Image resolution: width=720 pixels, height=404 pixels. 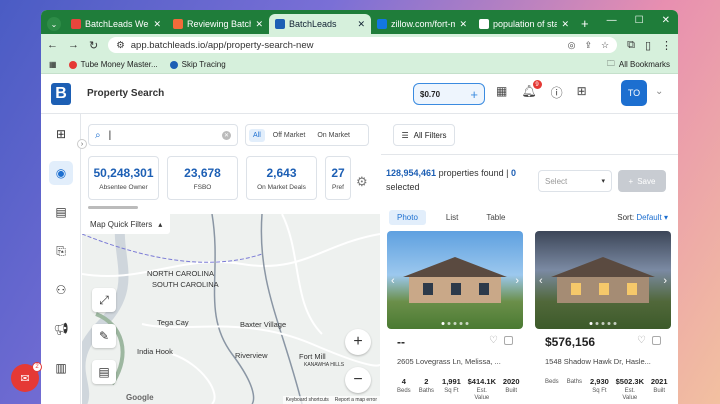 I want to click on forward-icon: →, so click(x=73, y=45).